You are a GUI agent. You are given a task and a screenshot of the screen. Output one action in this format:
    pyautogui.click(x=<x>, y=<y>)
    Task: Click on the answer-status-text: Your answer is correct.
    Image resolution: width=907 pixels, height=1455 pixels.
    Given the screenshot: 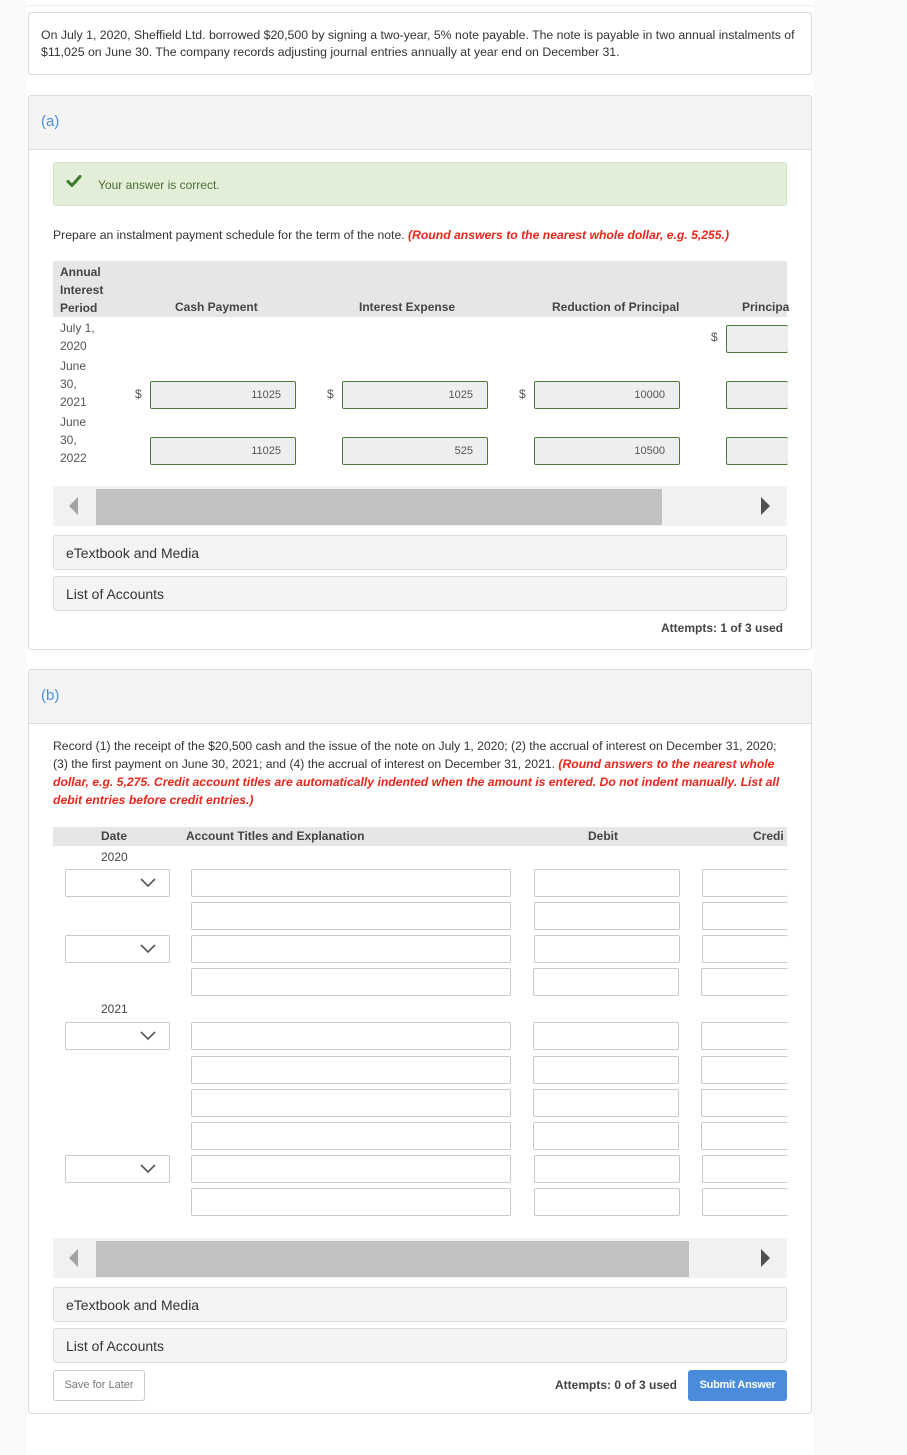 What is the action you would take?
    pyautogui.click(x=159, y=185)
    